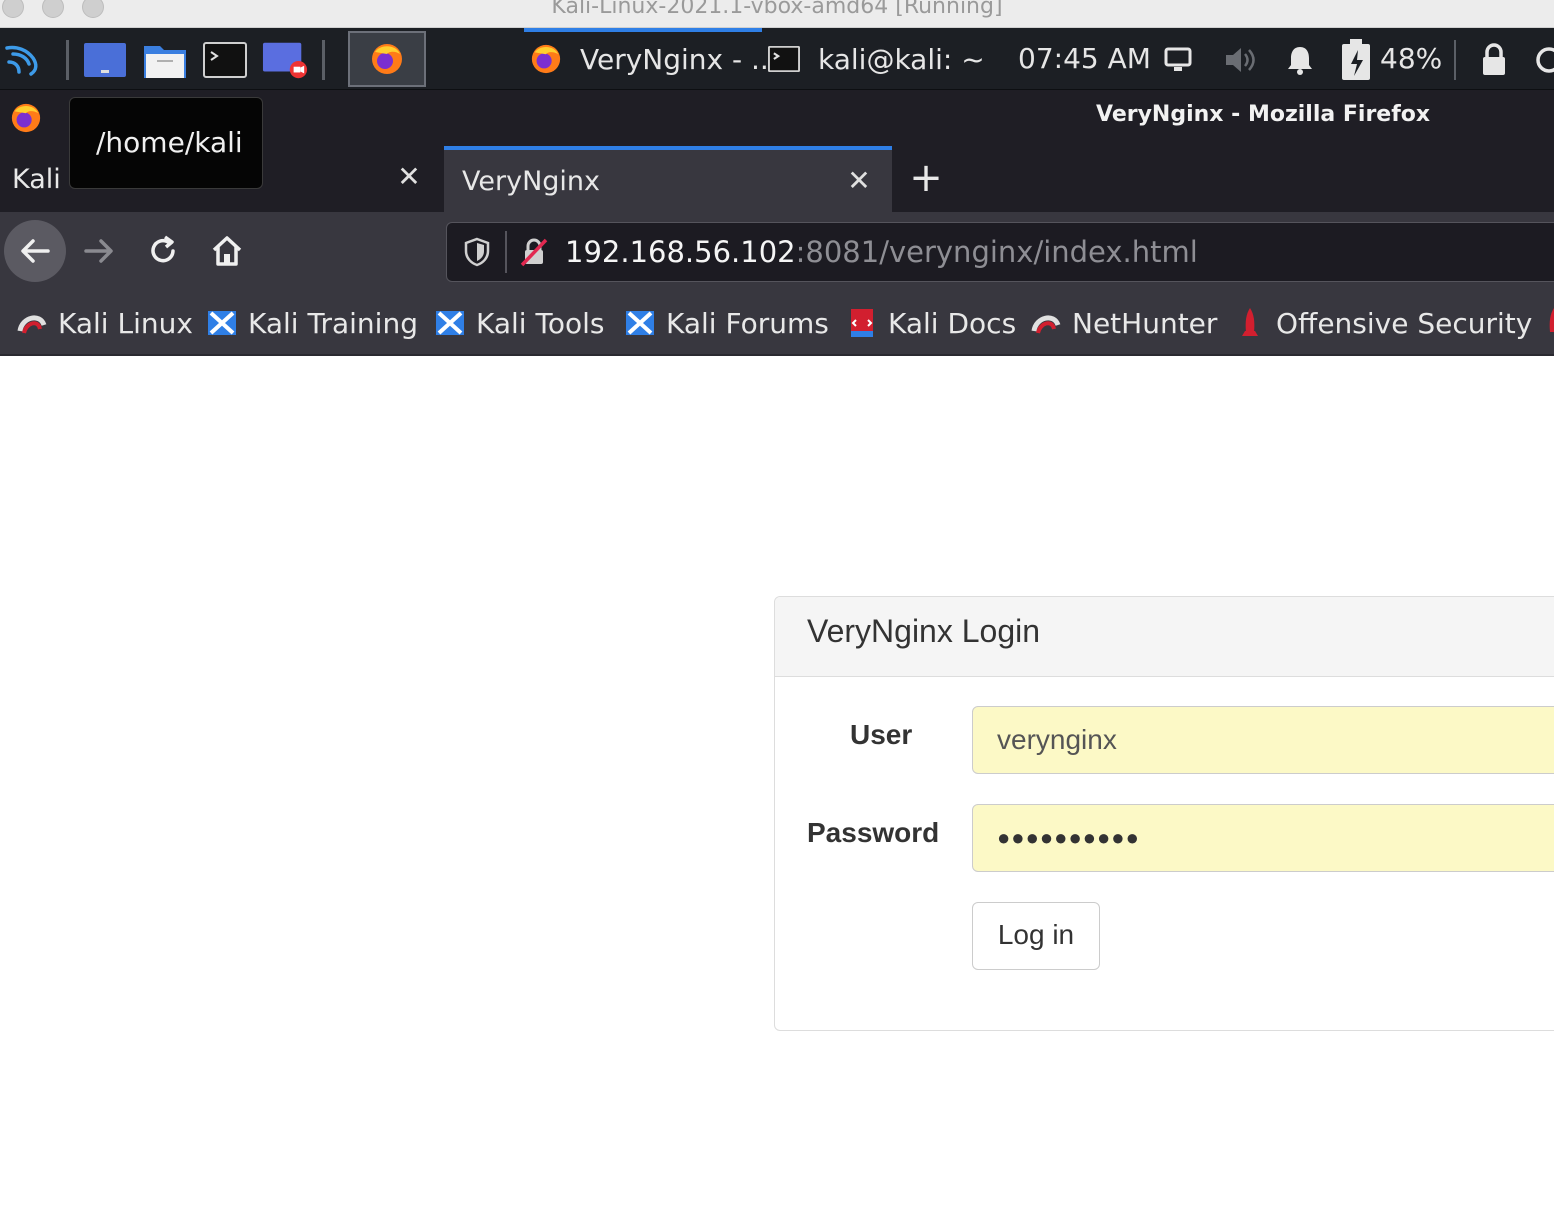 The width and height of the screenshot is (1554, 1226). I want to click on power-menu-button, so click(1544, 60).